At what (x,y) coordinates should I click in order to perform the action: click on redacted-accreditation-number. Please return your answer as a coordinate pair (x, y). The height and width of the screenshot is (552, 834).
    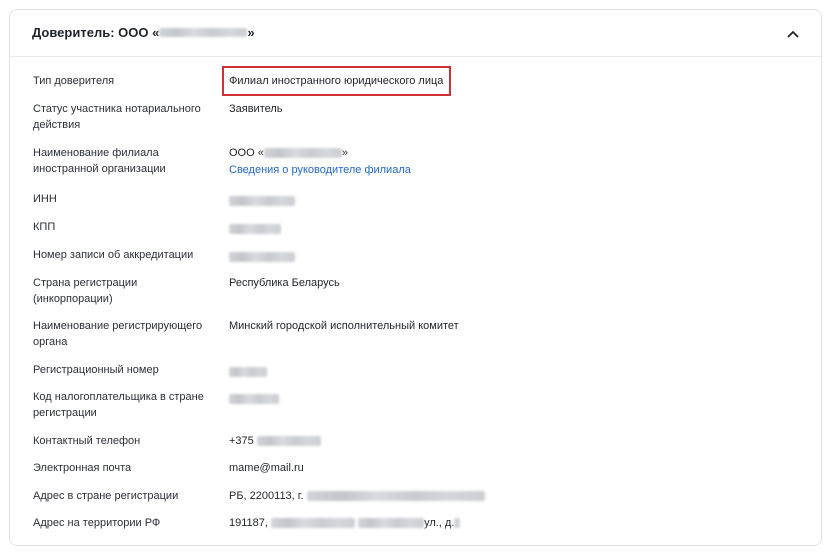
    Looking at the image, I should click on (262, 257).